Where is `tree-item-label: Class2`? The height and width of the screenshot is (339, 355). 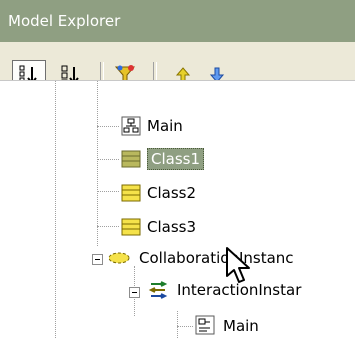
tree-item-label: Class2 is located at coordinates (172, 193).